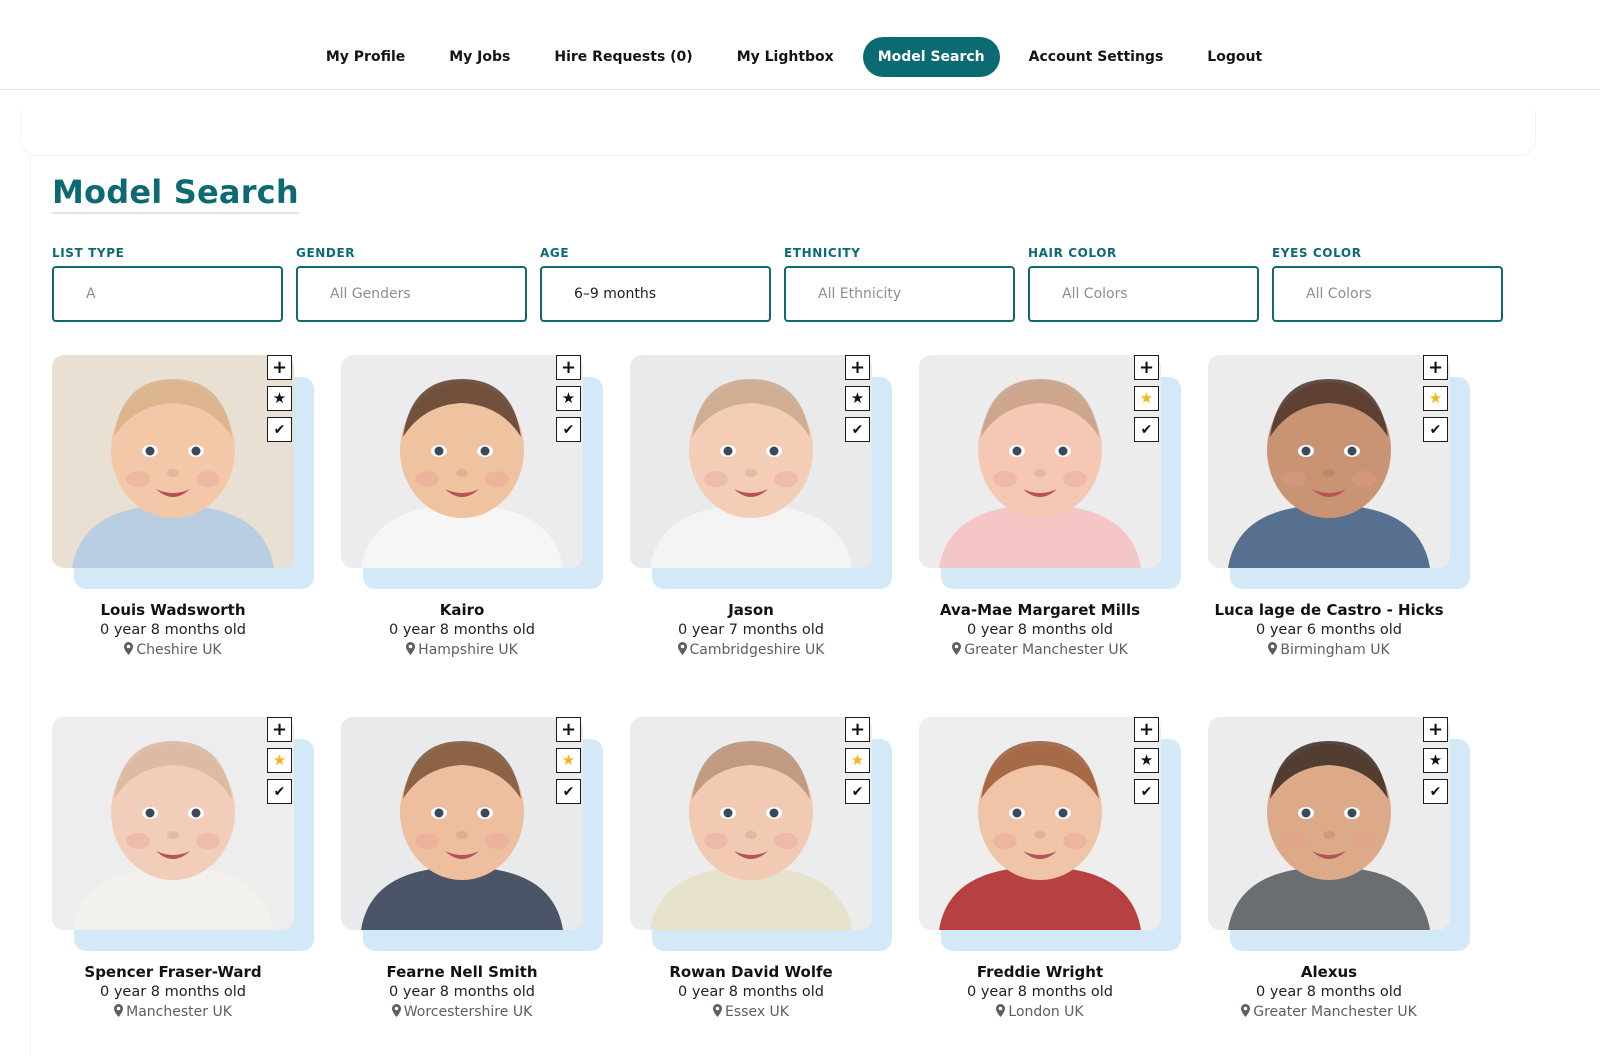  I want to click on model-name: Freddie Wright, so click(1040, 972).